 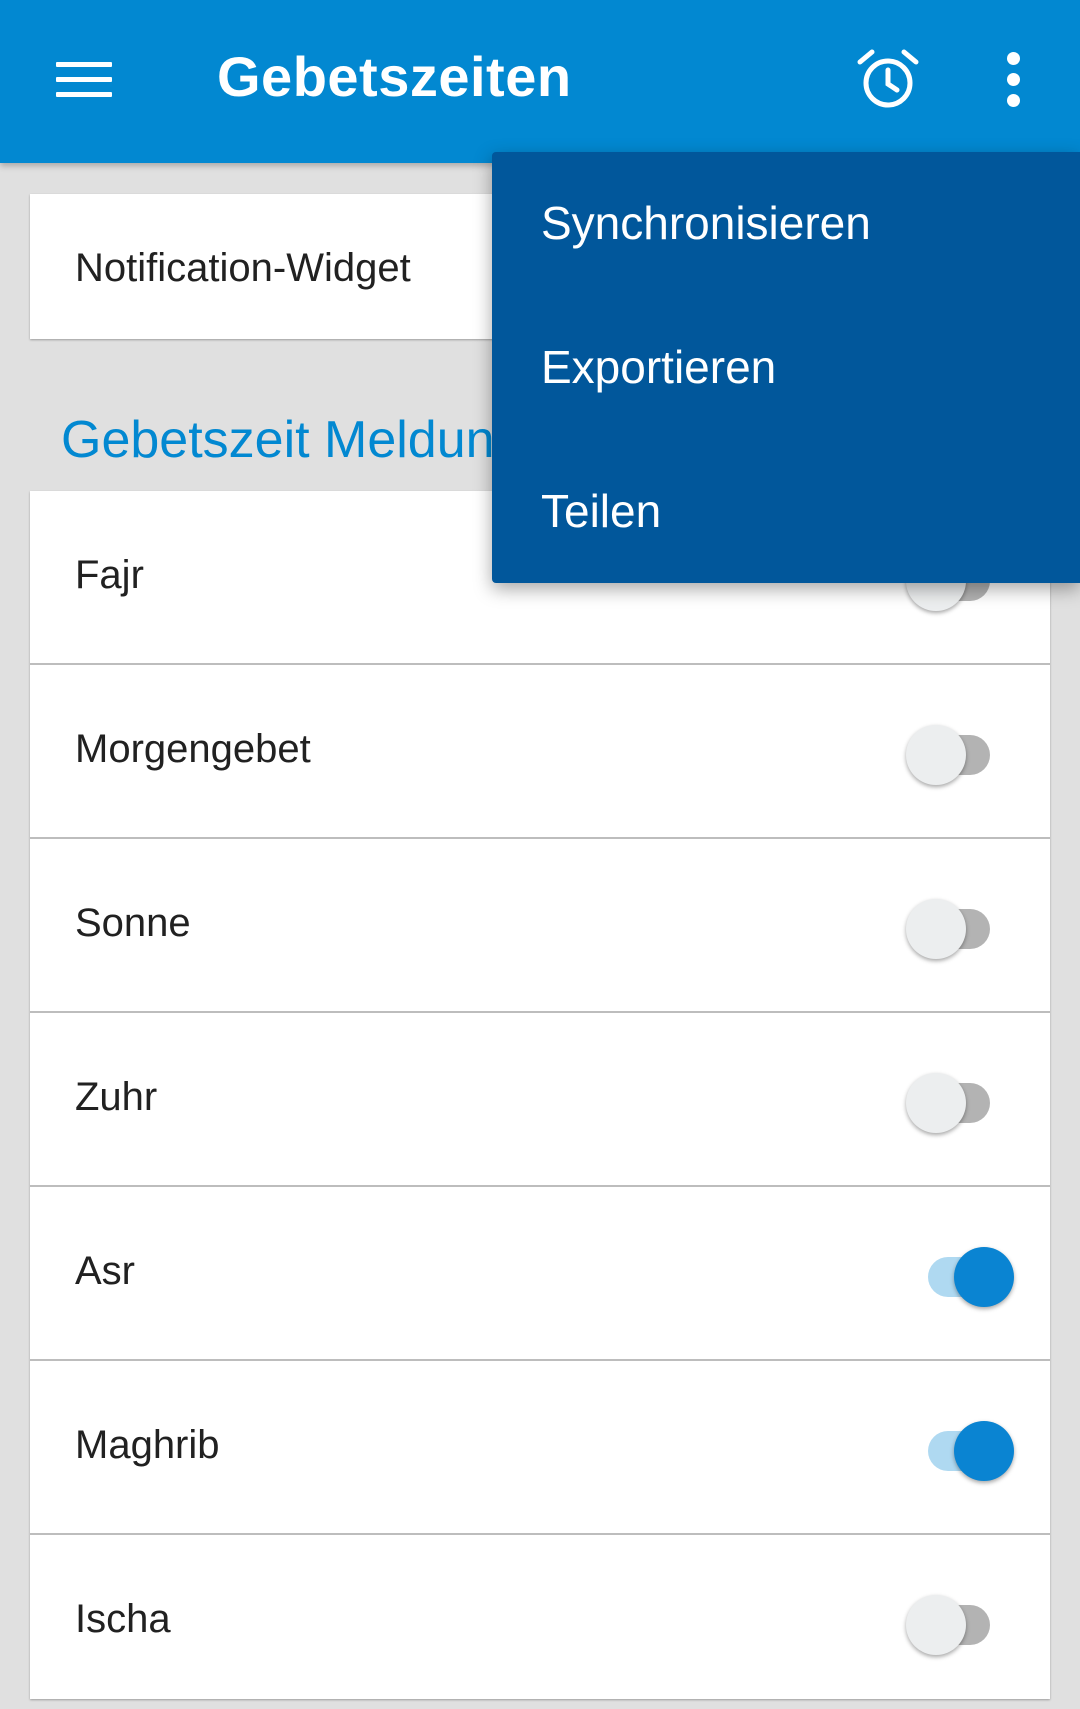 I want to click on alarm-clock-icon, so click(x=888, y=80).